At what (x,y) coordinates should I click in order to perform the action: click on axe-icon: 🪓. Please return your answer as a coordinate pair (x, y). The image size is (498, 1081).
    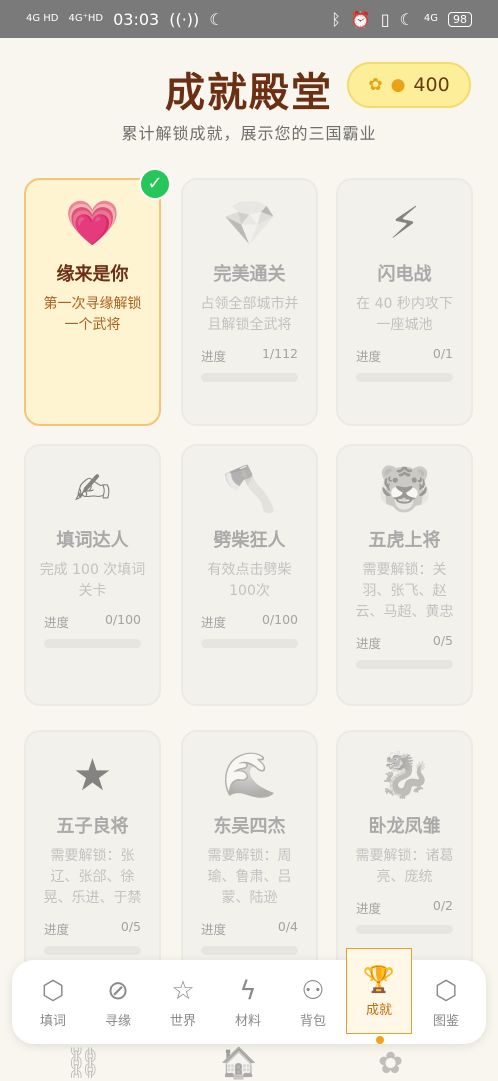
    Looking at the image, I should click on (249, 489).